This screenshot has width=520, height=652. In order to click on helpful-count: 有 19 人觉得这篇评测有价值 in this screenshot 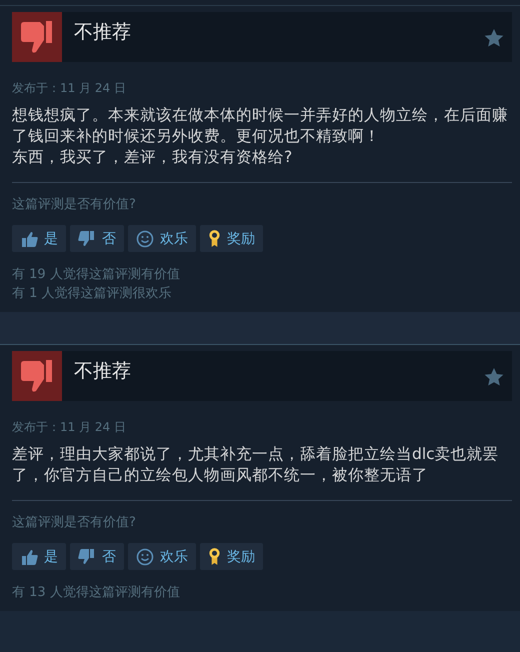, I will do `click(96, 274)`.